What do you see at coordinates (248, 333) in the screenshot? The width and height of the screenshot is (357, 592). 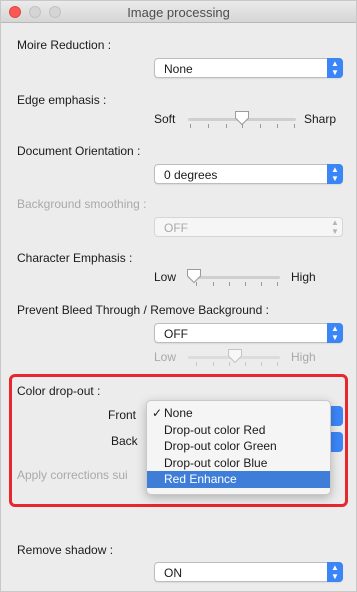 I see `bleed-through-select: OFF ▲ ▼` at bounding box center [248, 333].